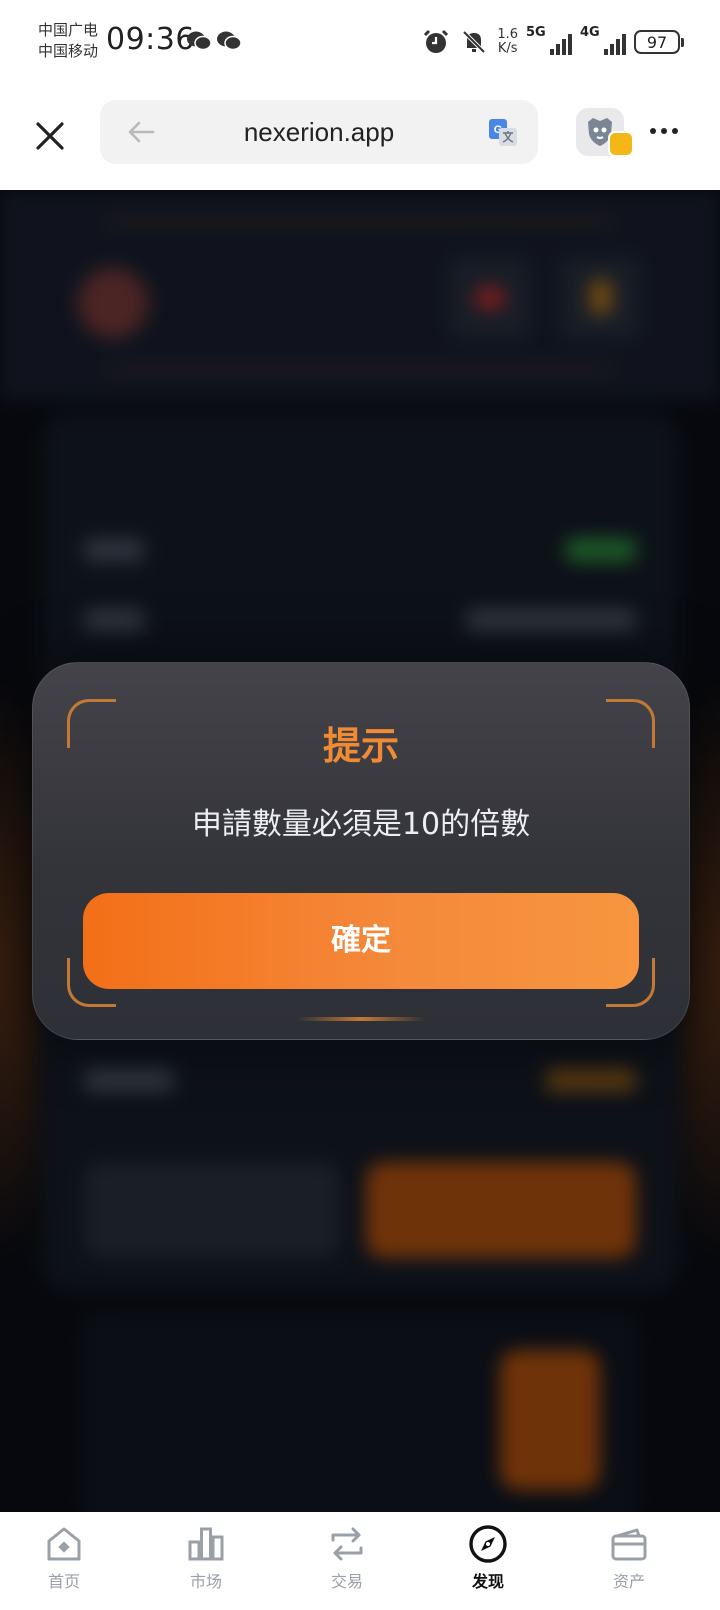 The height and width of the screenshot is (1610, 720). What do you see at coordinates (206, 1564) in the screenshot?
I see `tab-market: 市场` at bounding box center [206, 1564].